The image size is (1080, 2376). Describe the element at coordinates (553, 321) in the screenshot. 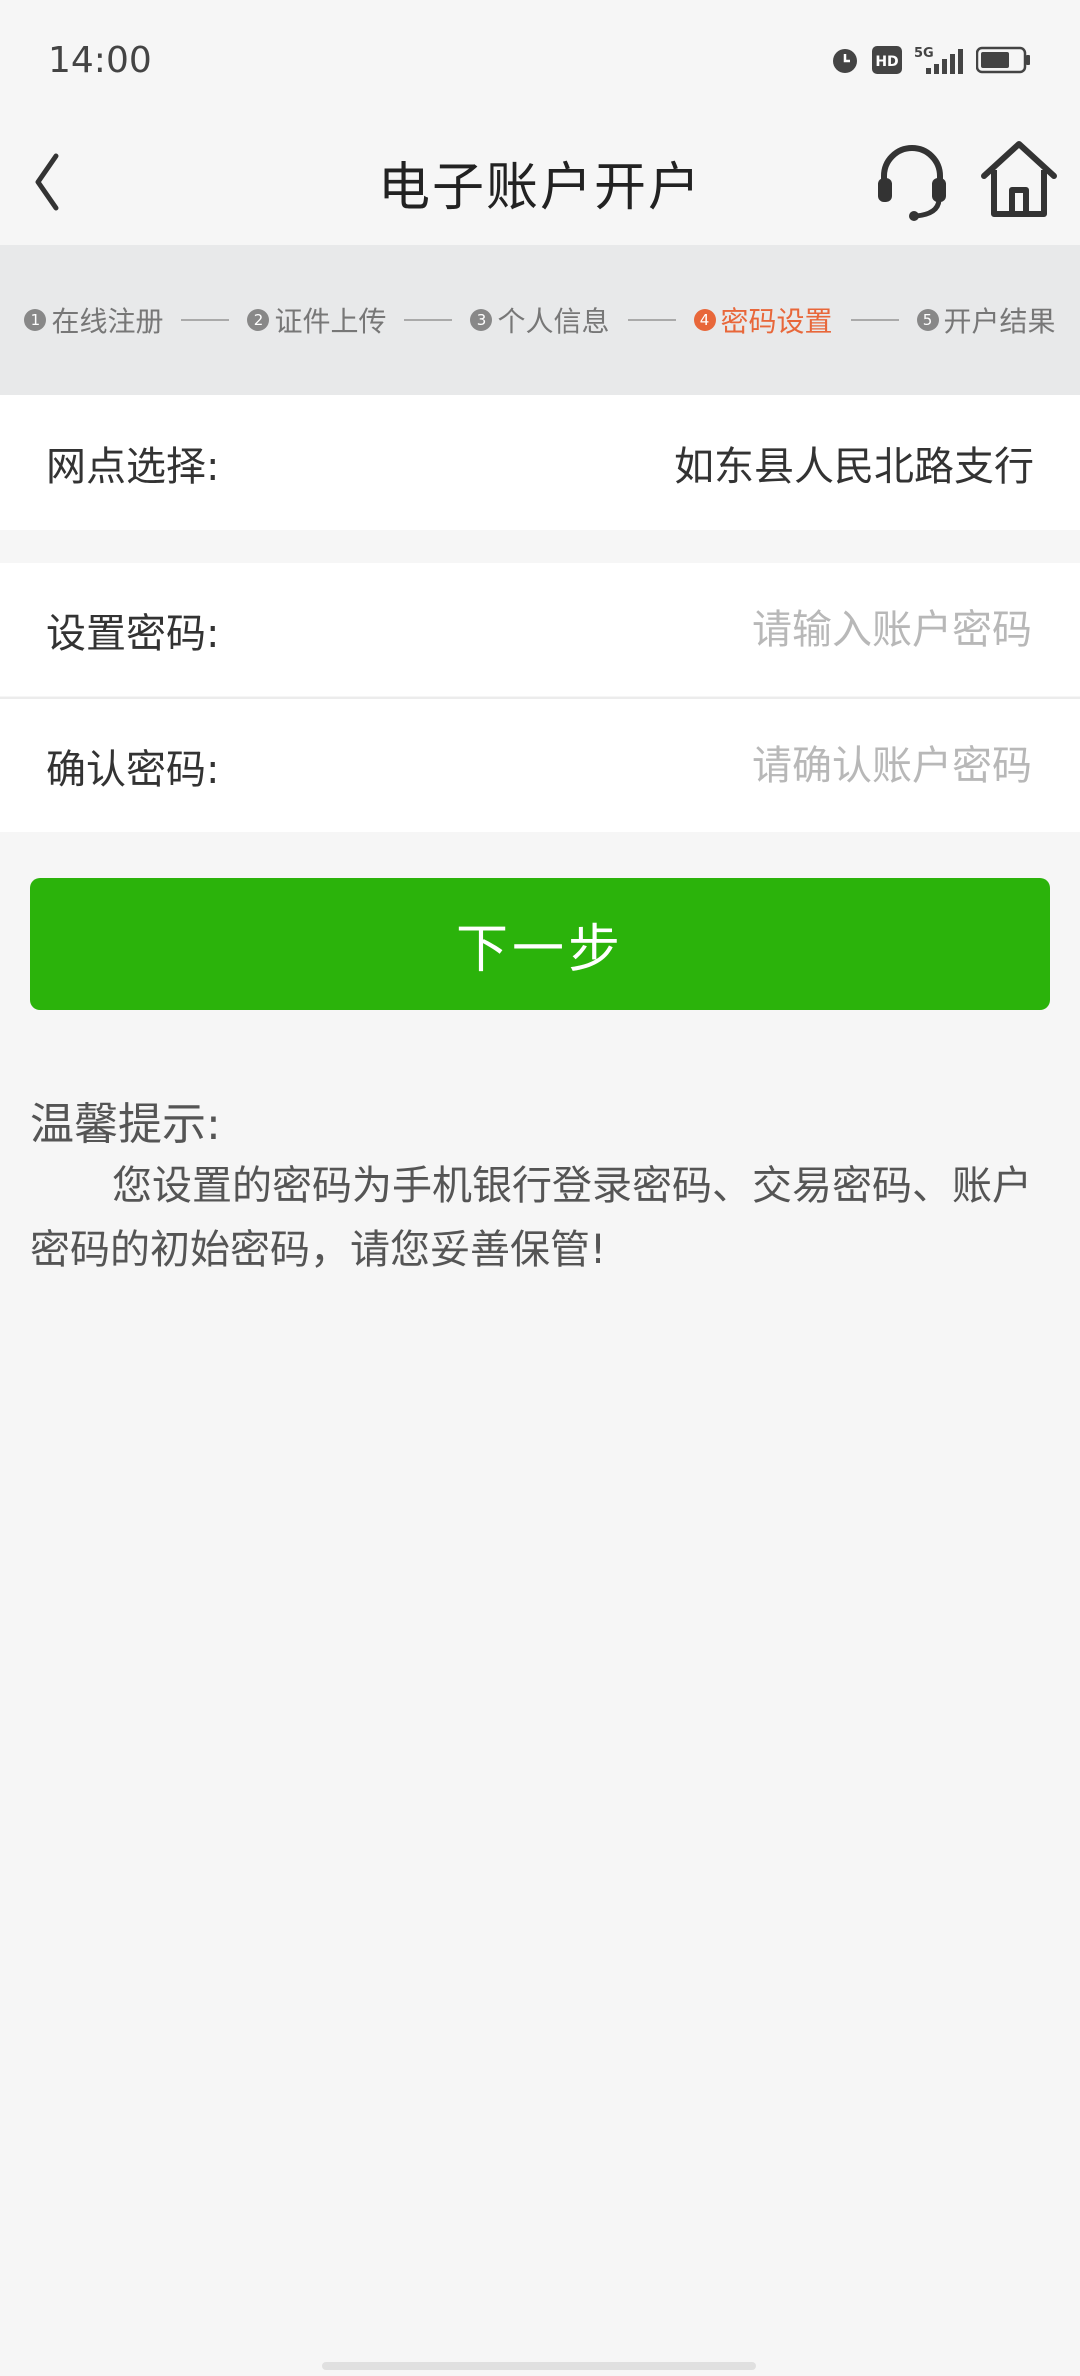

I see `step-label: 个人信息` at that location.